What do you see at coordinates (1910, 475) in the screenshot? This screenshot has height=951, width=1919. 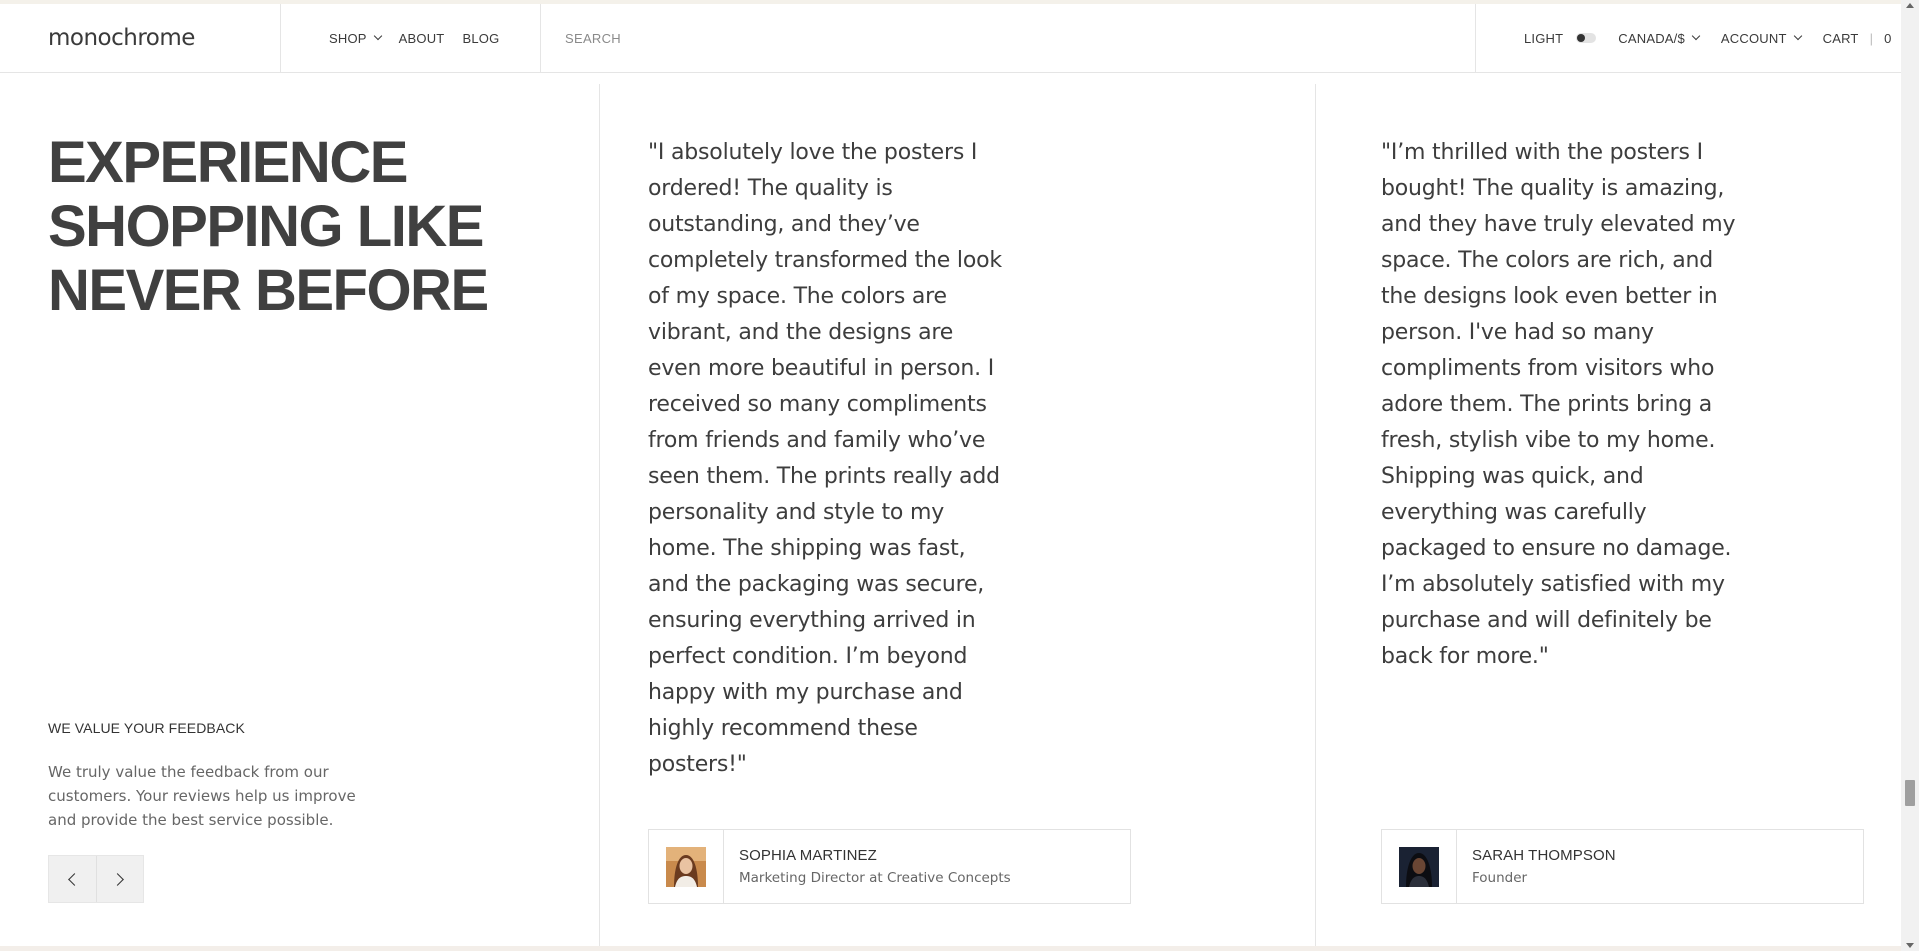 I see `vertical-scrollbar` at bounding box center [1910, 475].